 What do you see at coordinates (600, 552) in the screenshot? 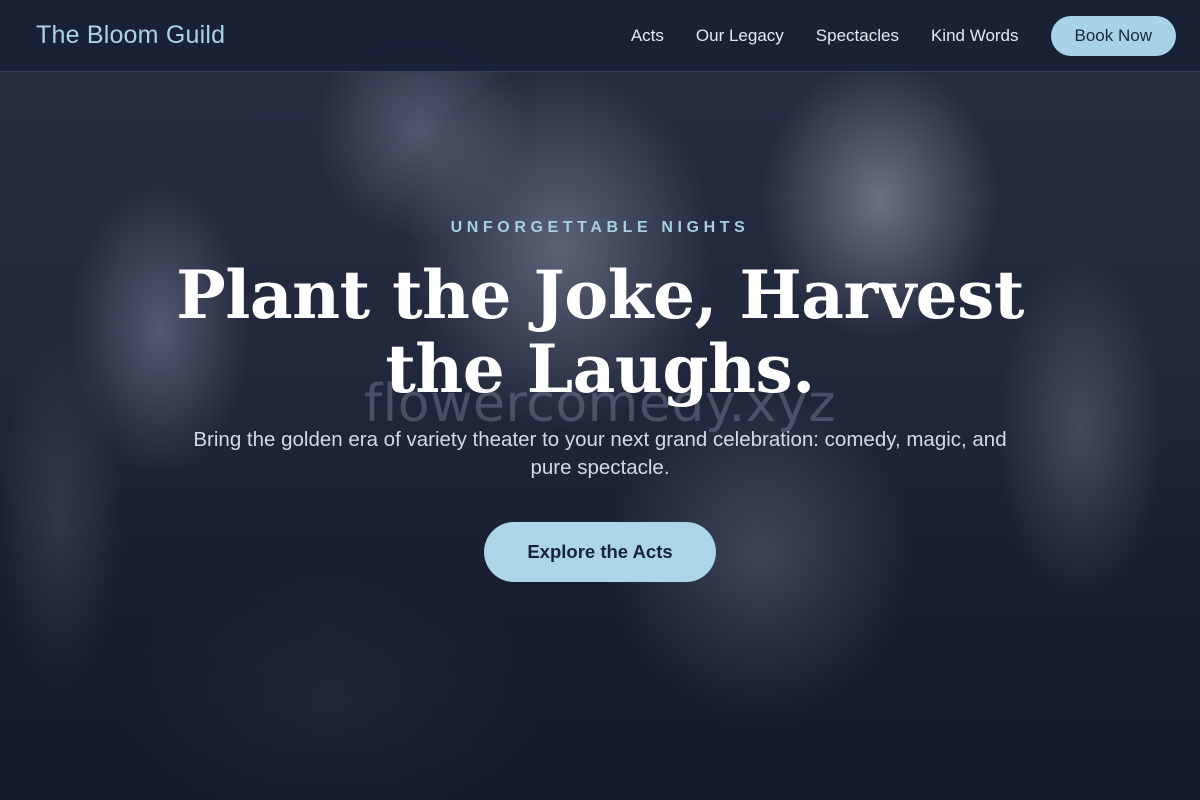
I see `explore-acts-button: Explore the Acts` at bounding box center [600, 552].